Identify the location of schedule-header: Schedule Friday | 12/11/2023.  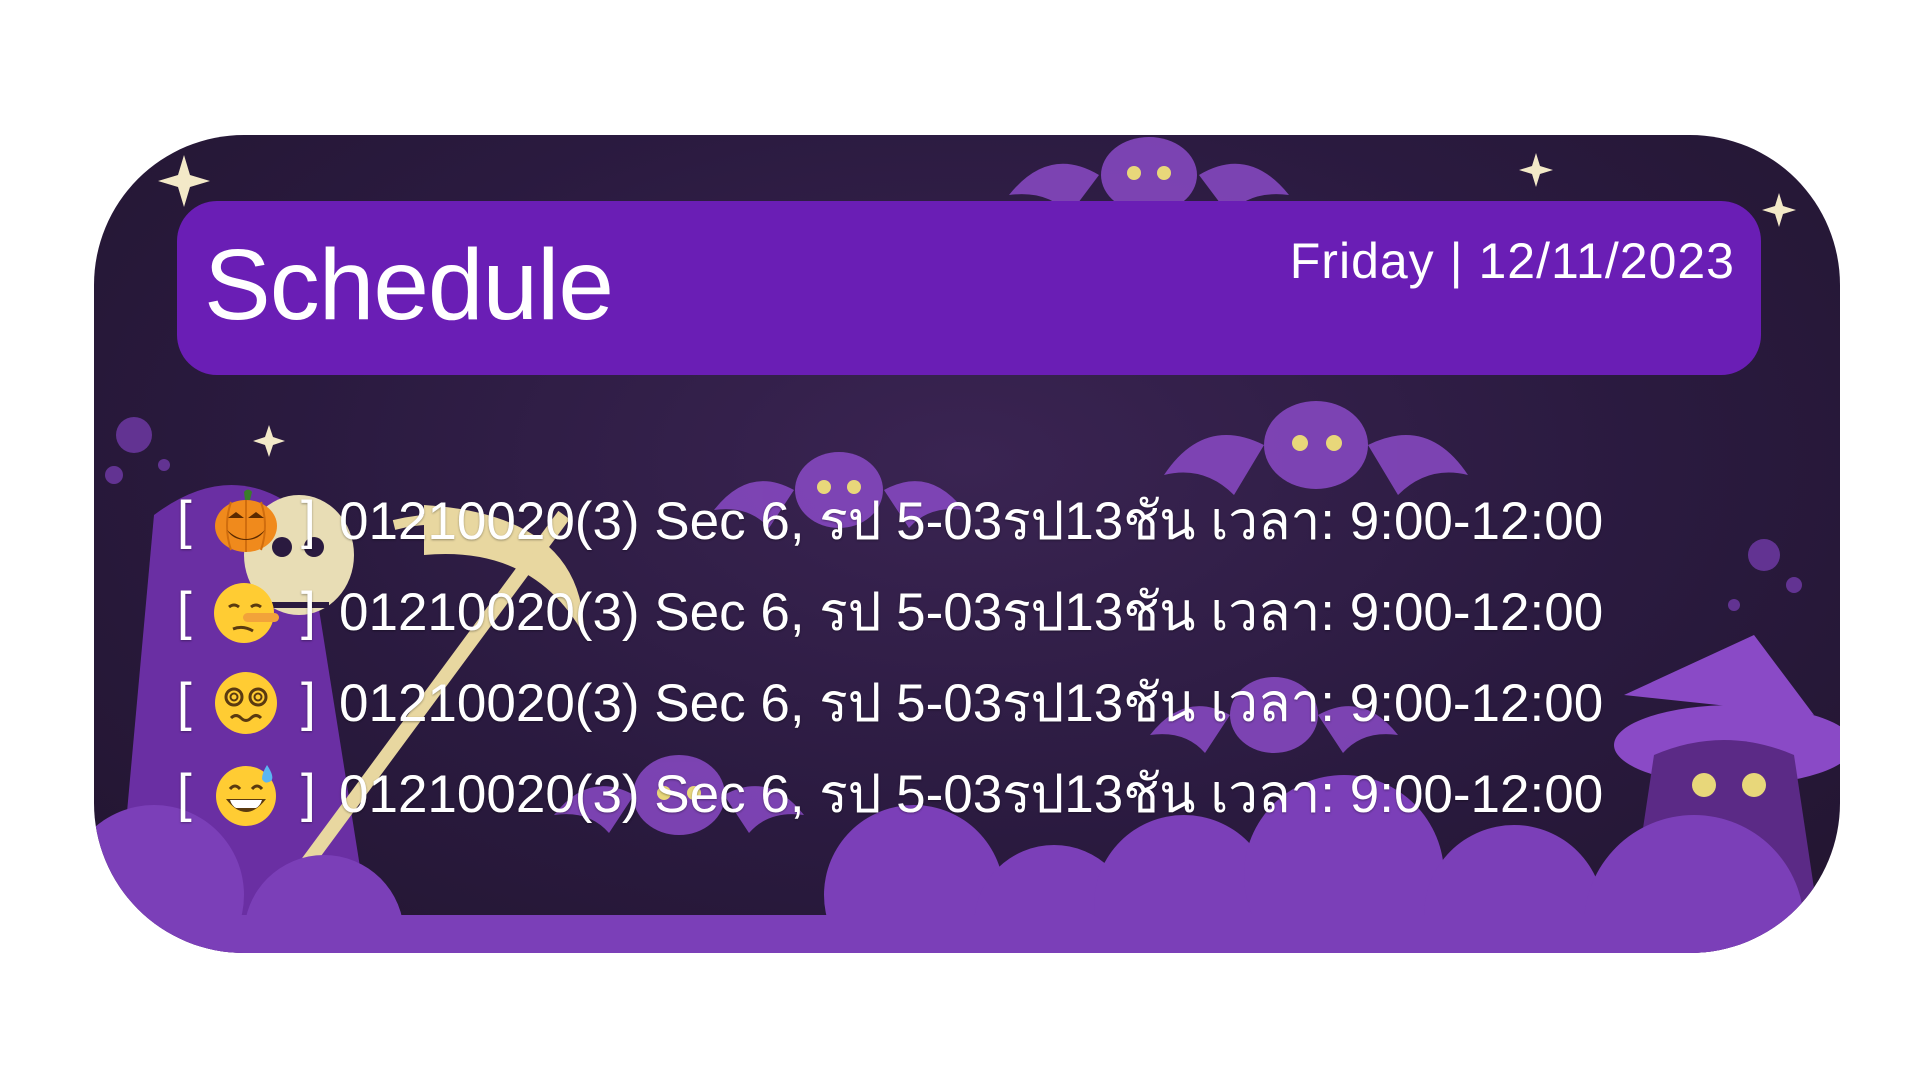
(969, 288).